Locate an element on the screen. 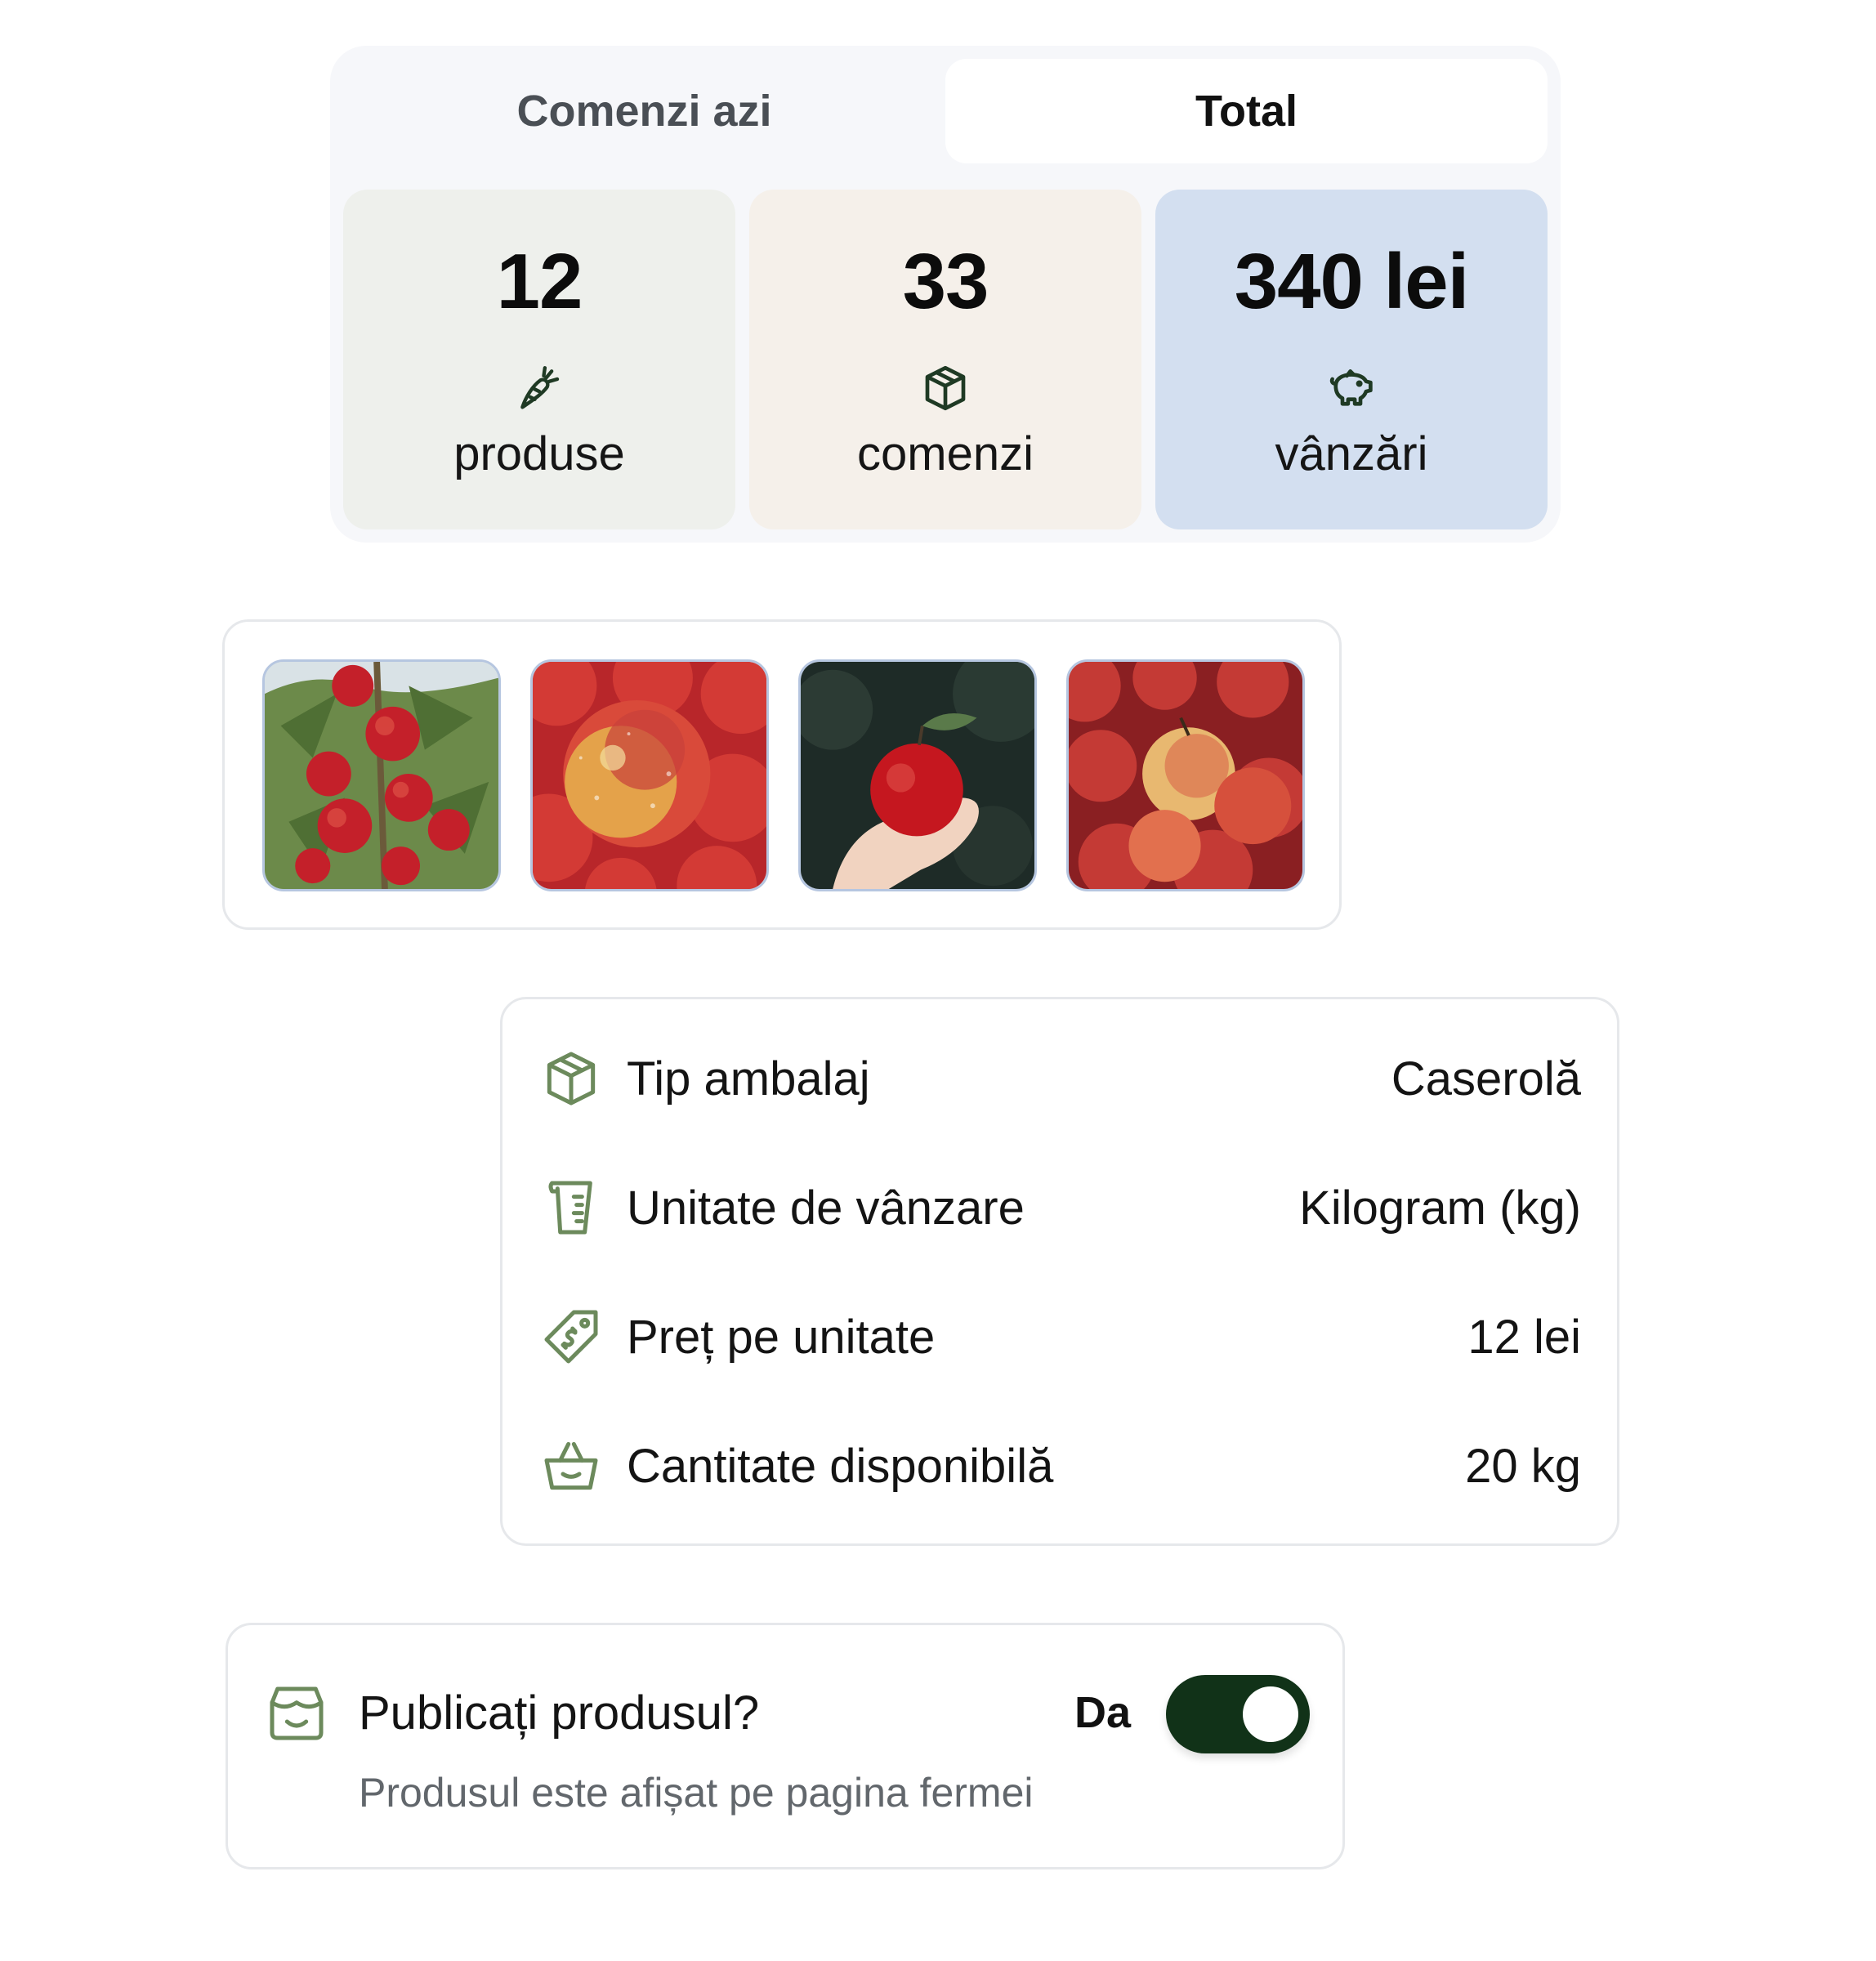 This screenshot has width=1876, height=1961. carrot-icon is located at coordinates (540, 388).